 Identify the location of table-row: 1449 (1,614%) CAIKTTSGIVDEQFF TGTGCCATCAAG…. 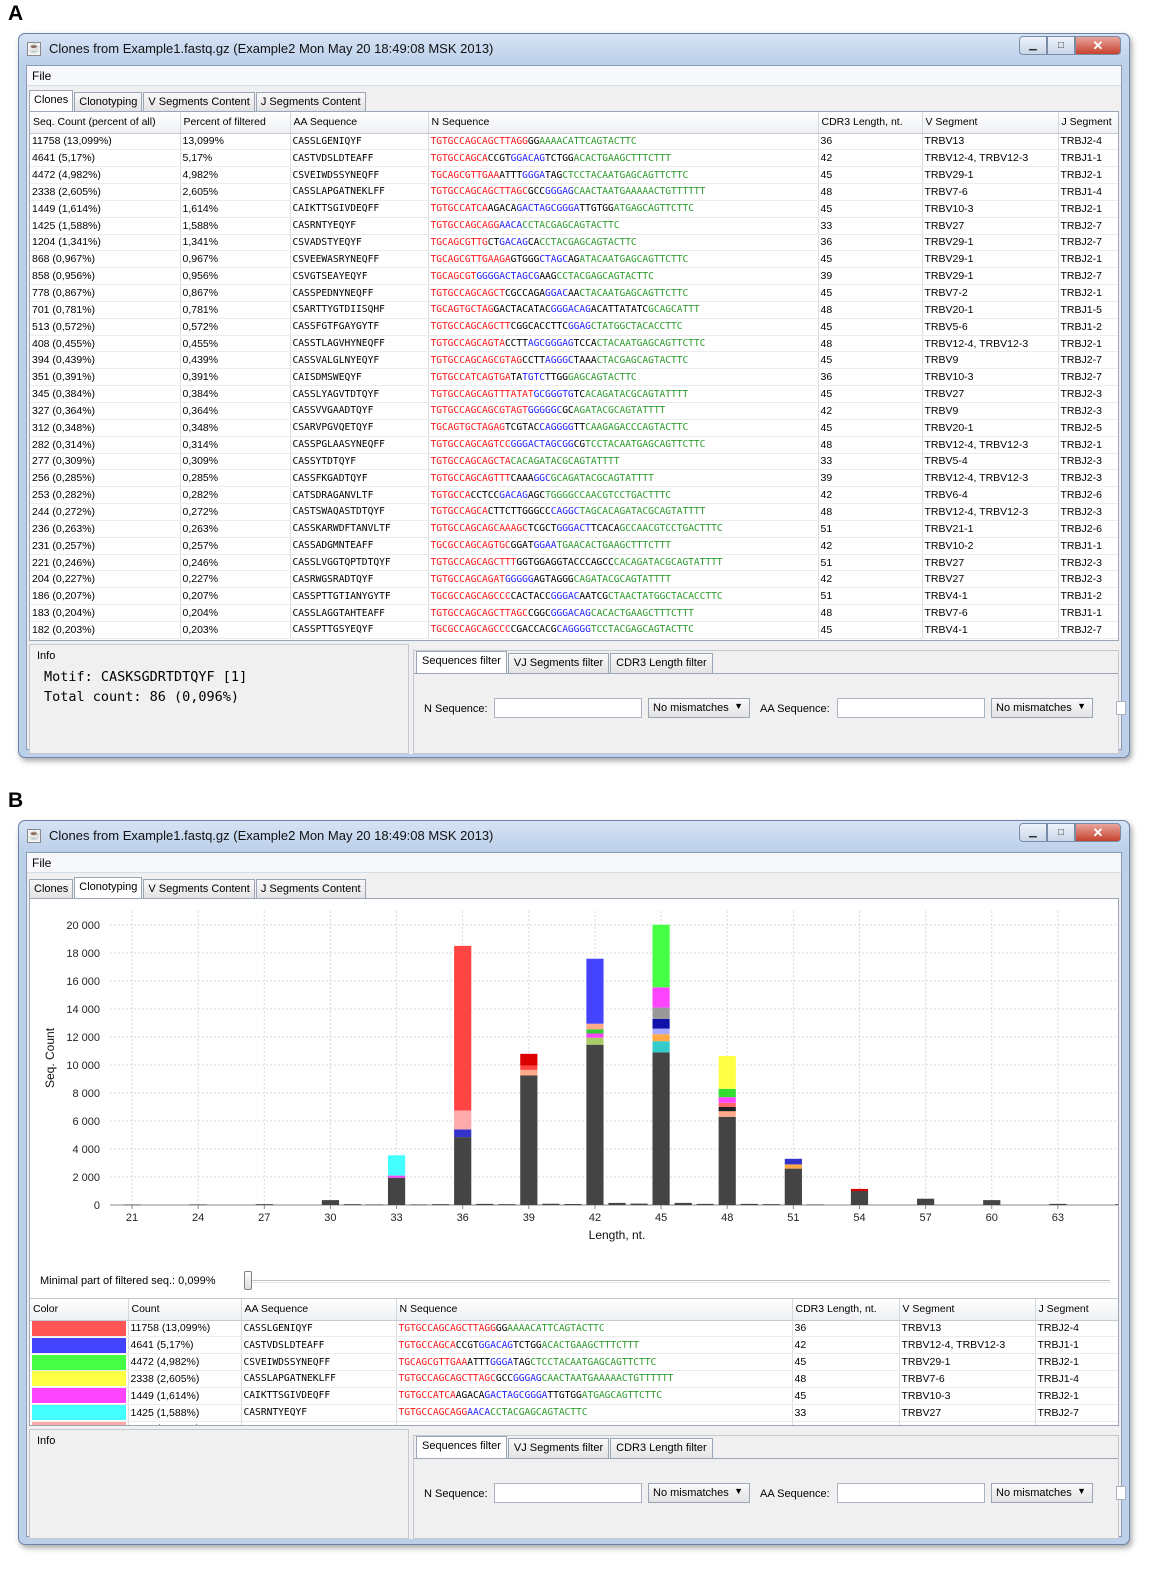
(574, 1396).